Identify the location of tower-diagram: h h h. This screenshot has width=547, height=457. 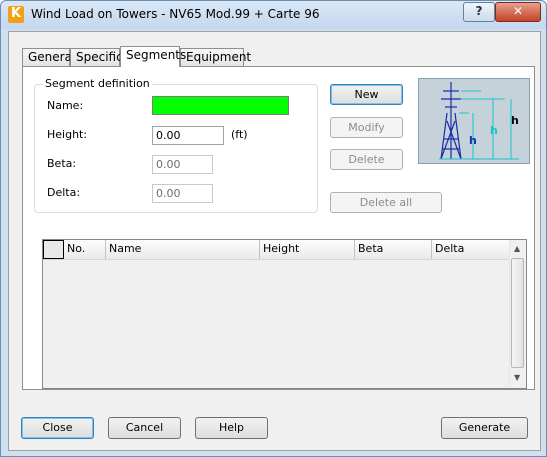
(474, 121).